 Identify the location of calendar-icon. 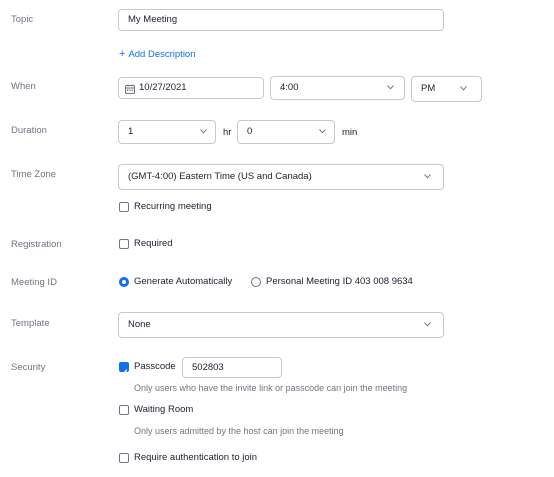
(130, 91).